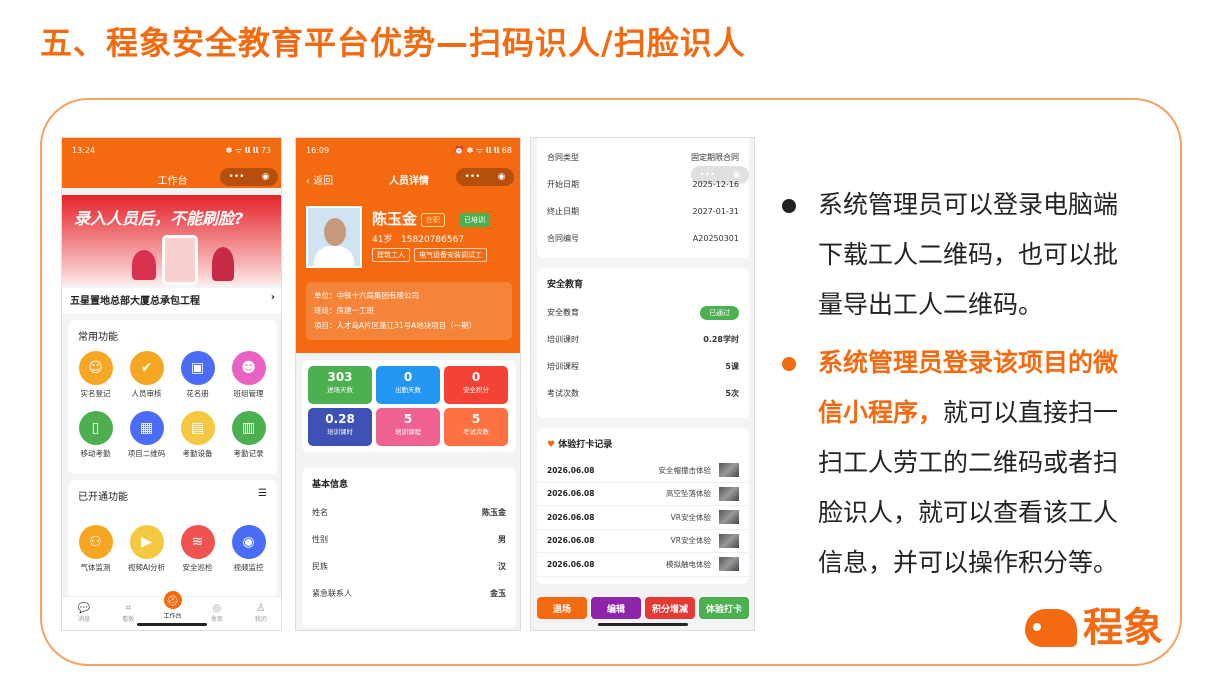 The width and height of the screenshot is (1211, 686). What do you see at coordinates (408, 390) in the screenshot?
I see `stat-label: 出勤天数` at bounding box center [408, 390].